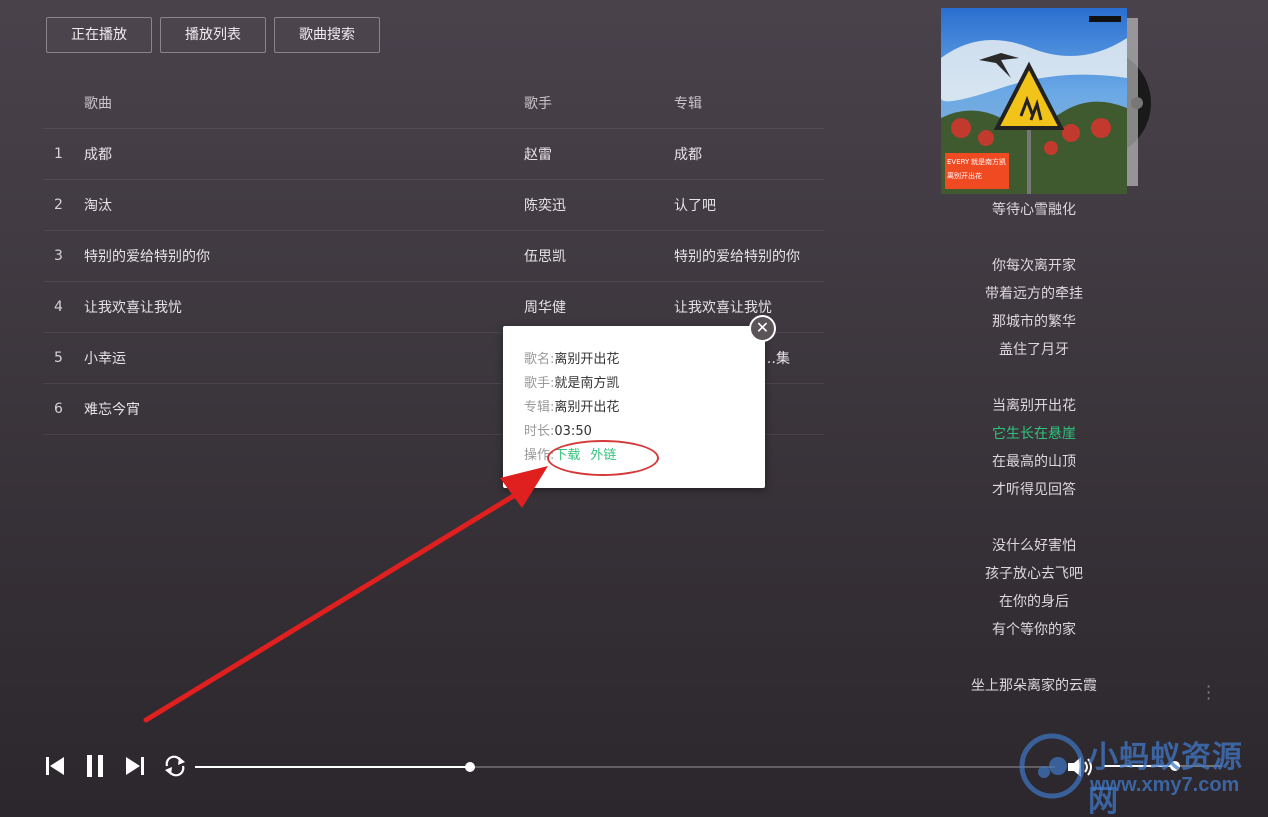 This screenshot has height=817, width=1268. I want to click on player-controls, so click(115, 766).